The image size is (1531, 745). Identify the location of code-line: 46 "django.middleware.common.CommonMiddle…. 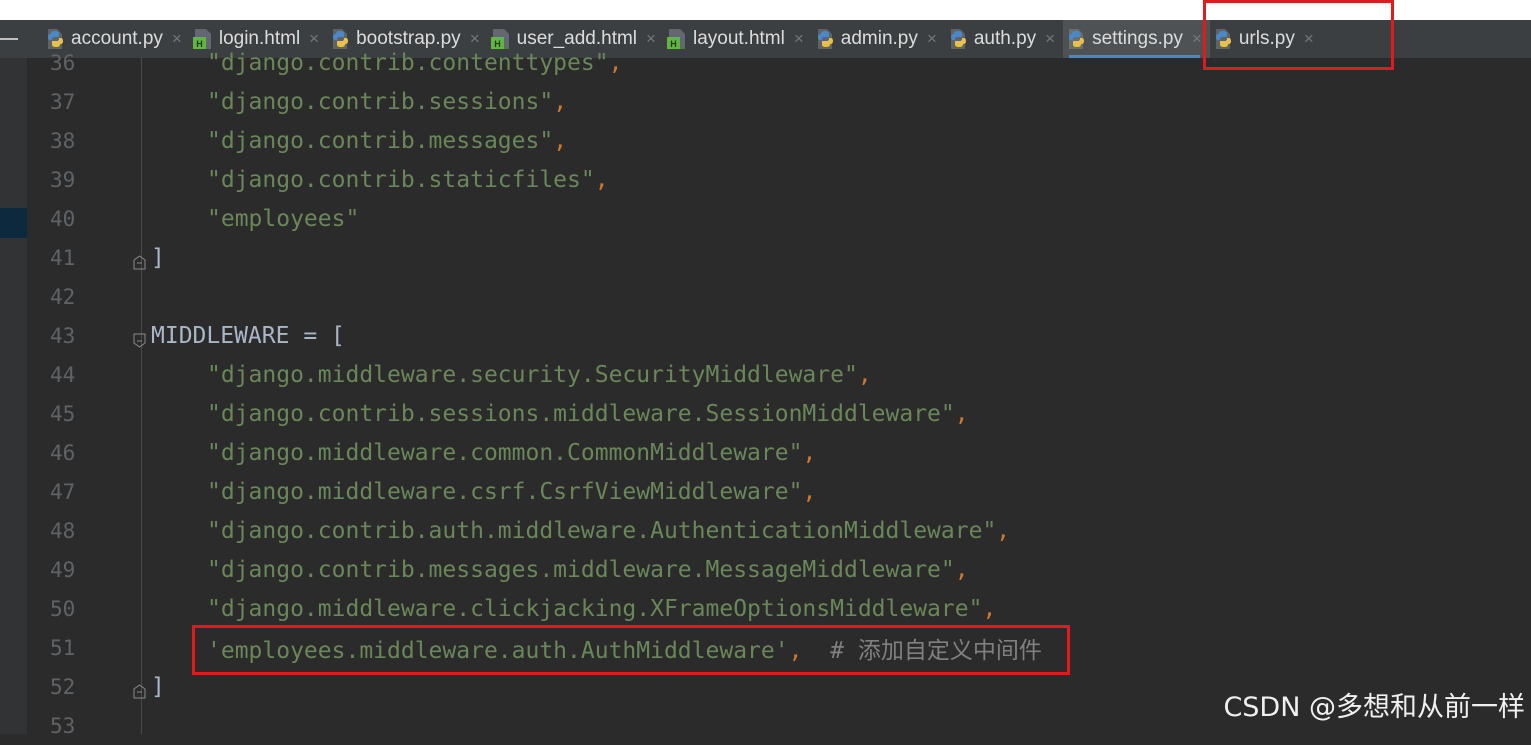
(779, 452).